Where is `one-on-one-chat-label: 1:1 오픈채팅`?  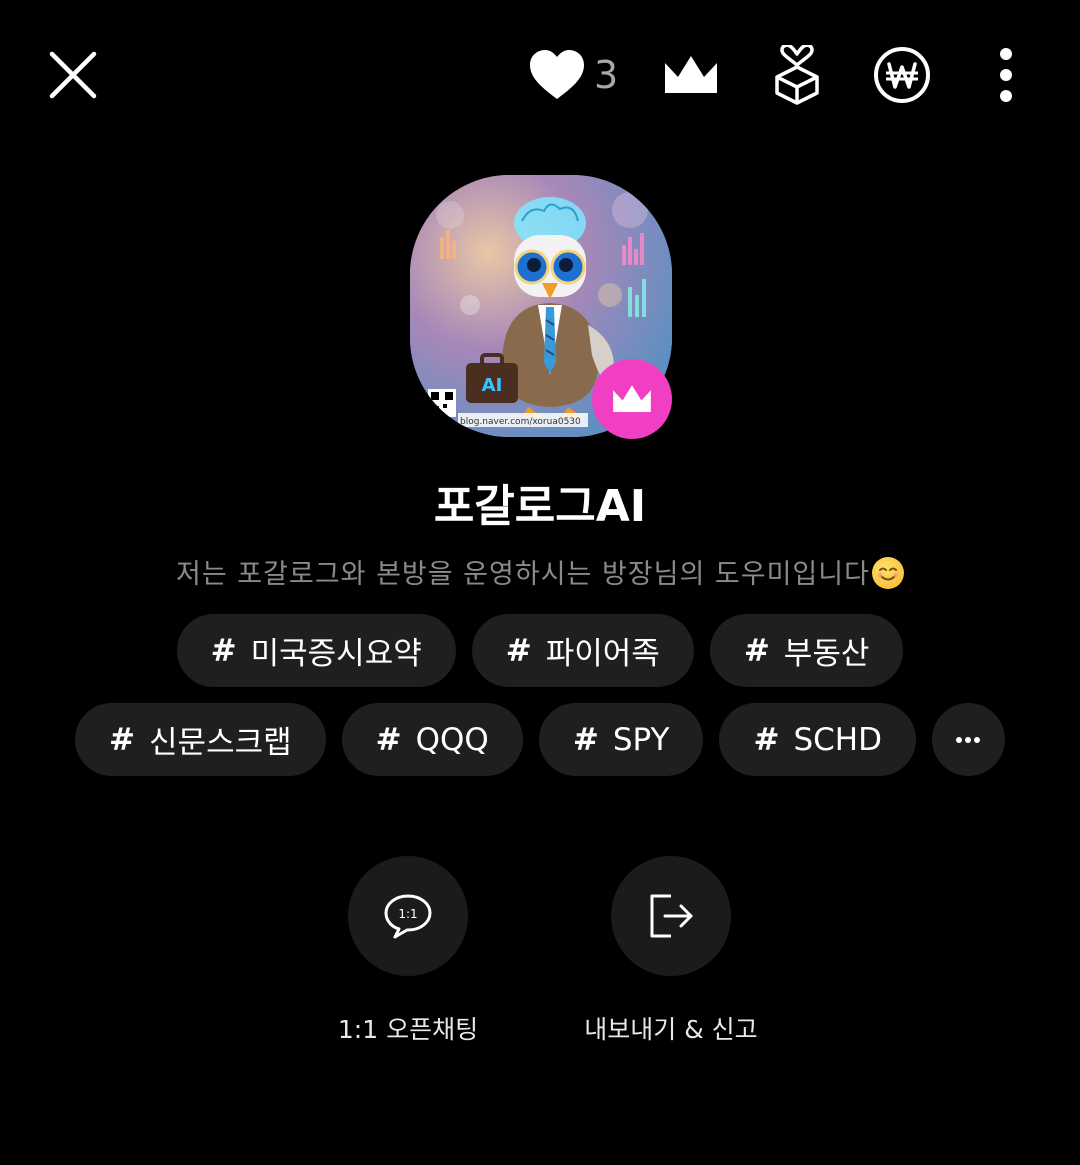
one-on-one-chat-label: 1:1 오픈채팅 is located at coordinates (408, 1029).